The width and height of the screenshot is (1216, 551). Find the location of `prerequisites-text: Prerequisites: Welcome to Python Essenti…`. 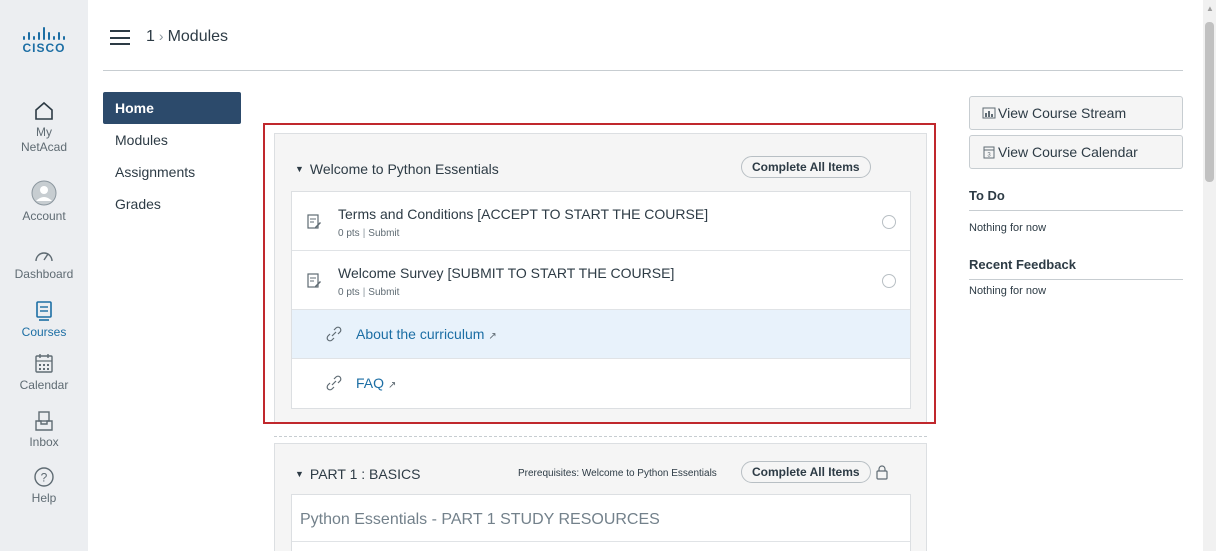

prerequisites-text: Prerequisites: Welcome to Python Essenti… is located at coordinates (617, 473).